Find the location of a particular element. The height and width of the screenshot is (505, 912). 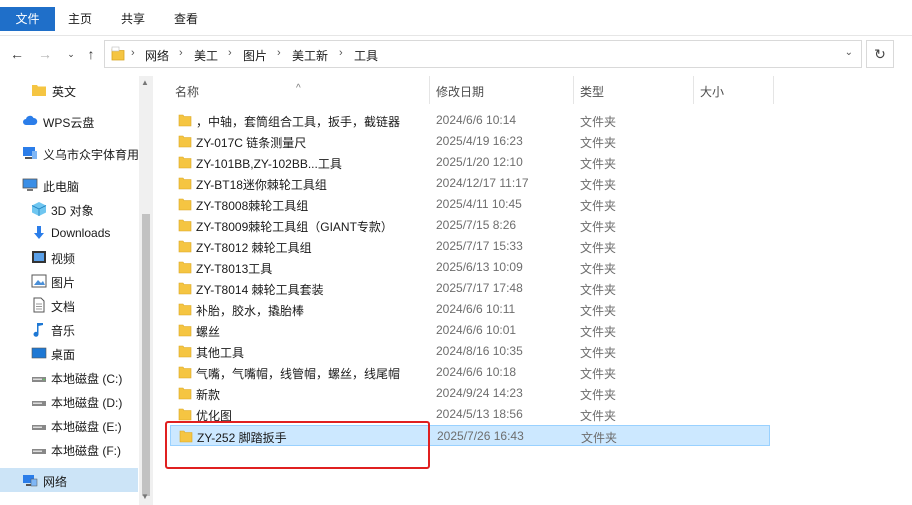

sidebar-item-desktop: 桌面 is located at coordinates (69, 353).